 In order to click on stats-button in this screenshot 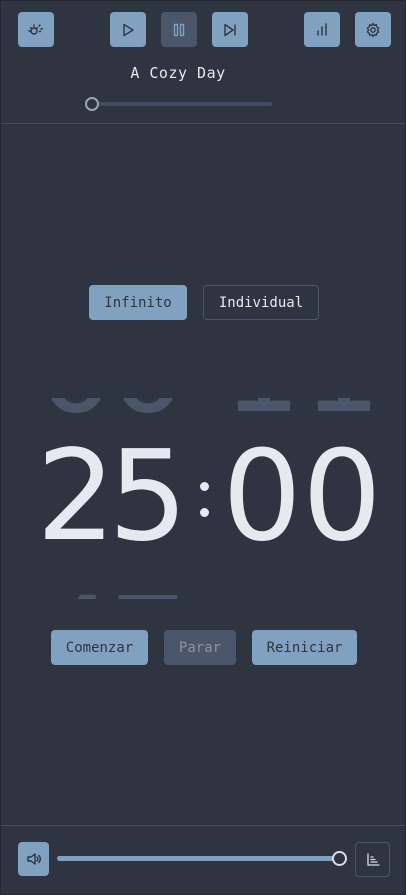, I will do `click(322, 29)`.